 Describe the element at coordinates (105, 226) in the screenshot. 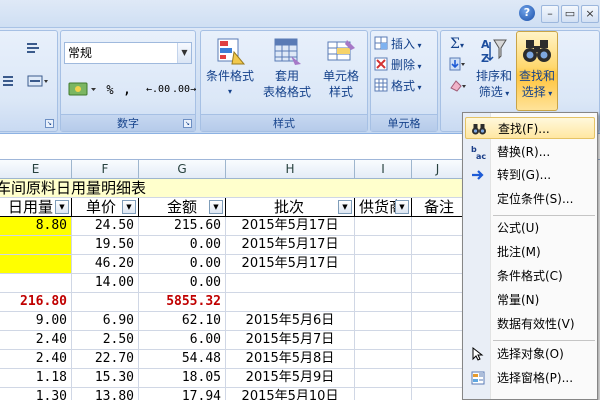

I see `cell-f: 24.50` at that location.